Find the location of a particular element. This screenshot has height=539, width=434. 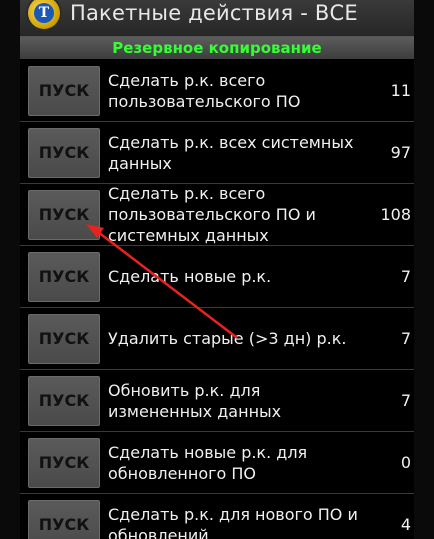

action-label: Сделать р.к. для нового ПО и обновлений is located at coordinates (233, 521).